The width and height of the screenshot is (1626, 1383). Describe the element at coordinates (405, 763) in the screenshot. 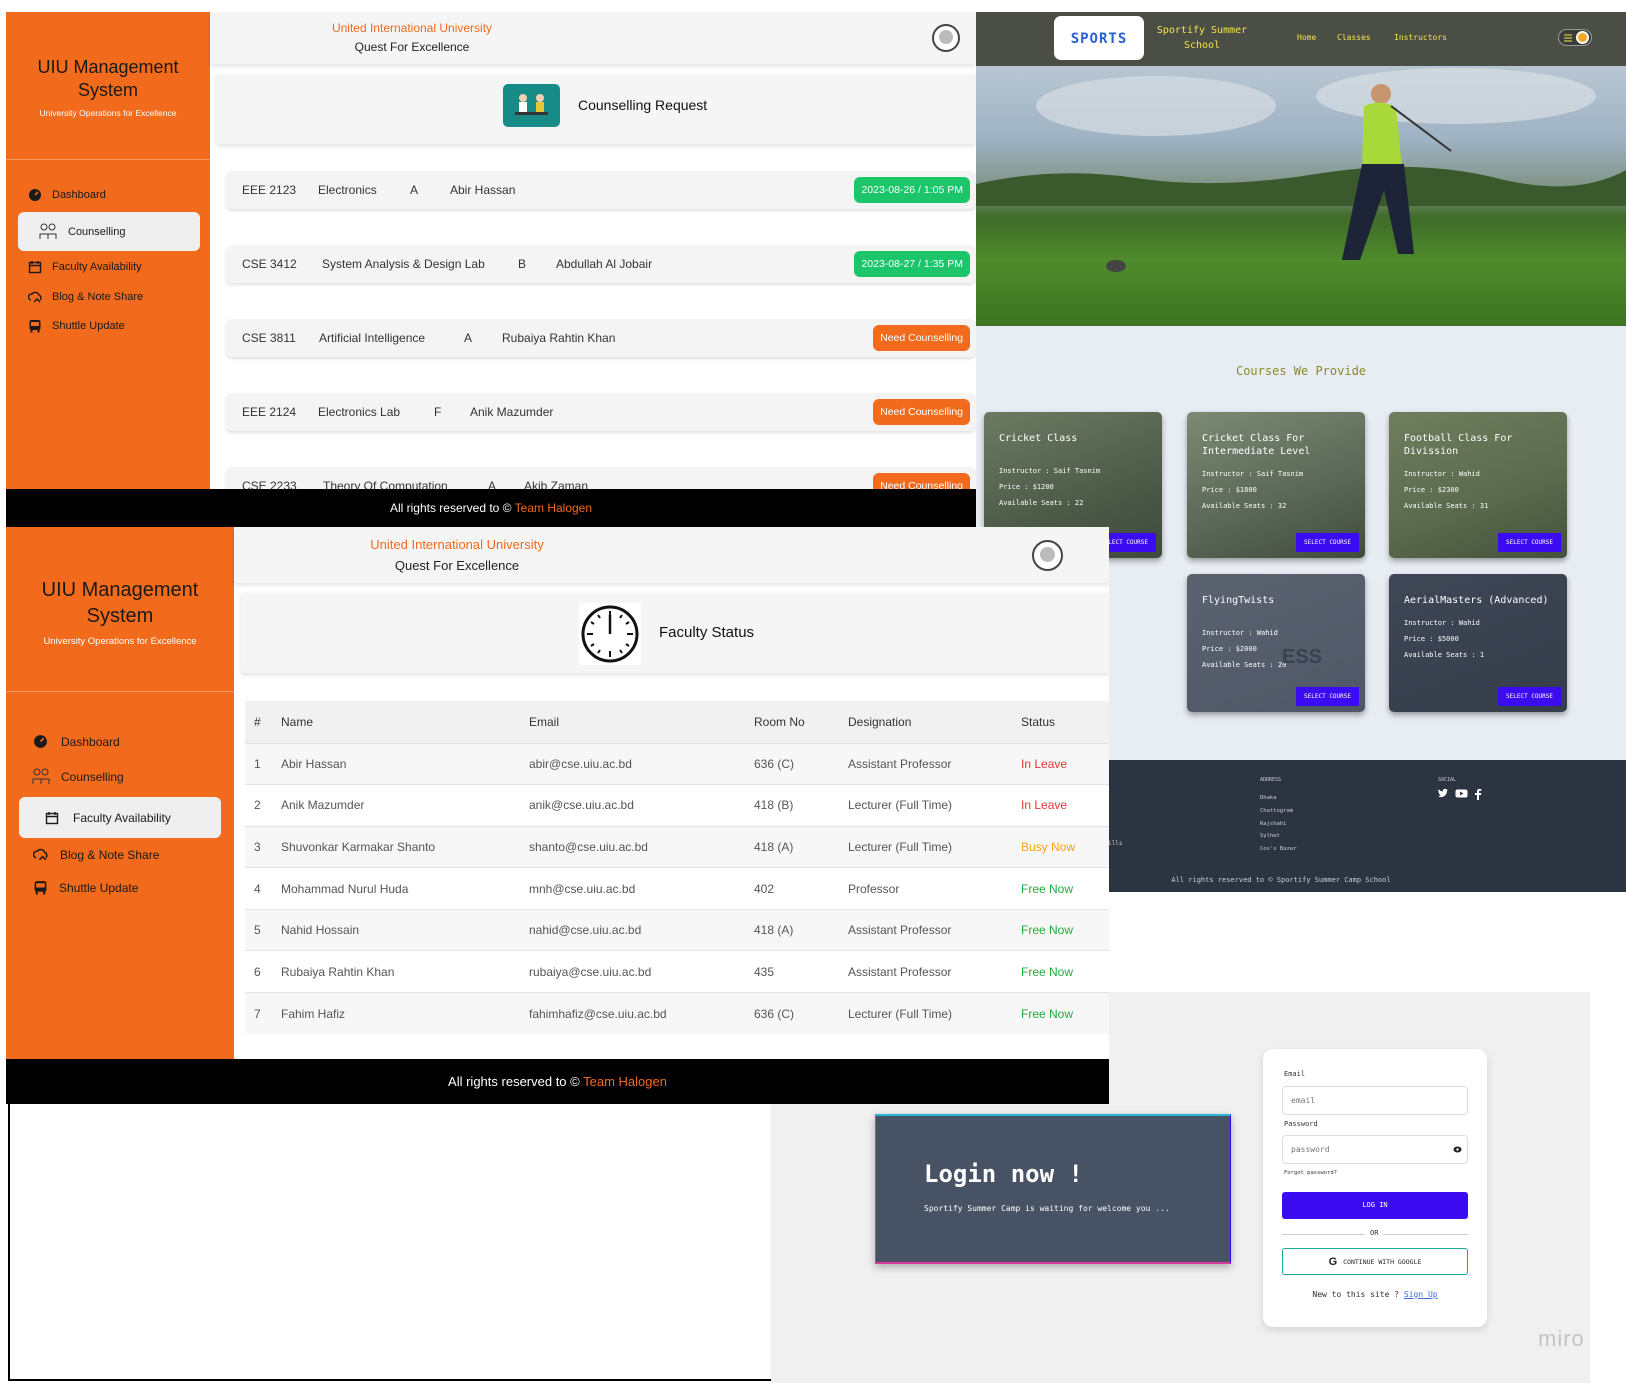

I see `cell-name: Abir Hassan` at that location.